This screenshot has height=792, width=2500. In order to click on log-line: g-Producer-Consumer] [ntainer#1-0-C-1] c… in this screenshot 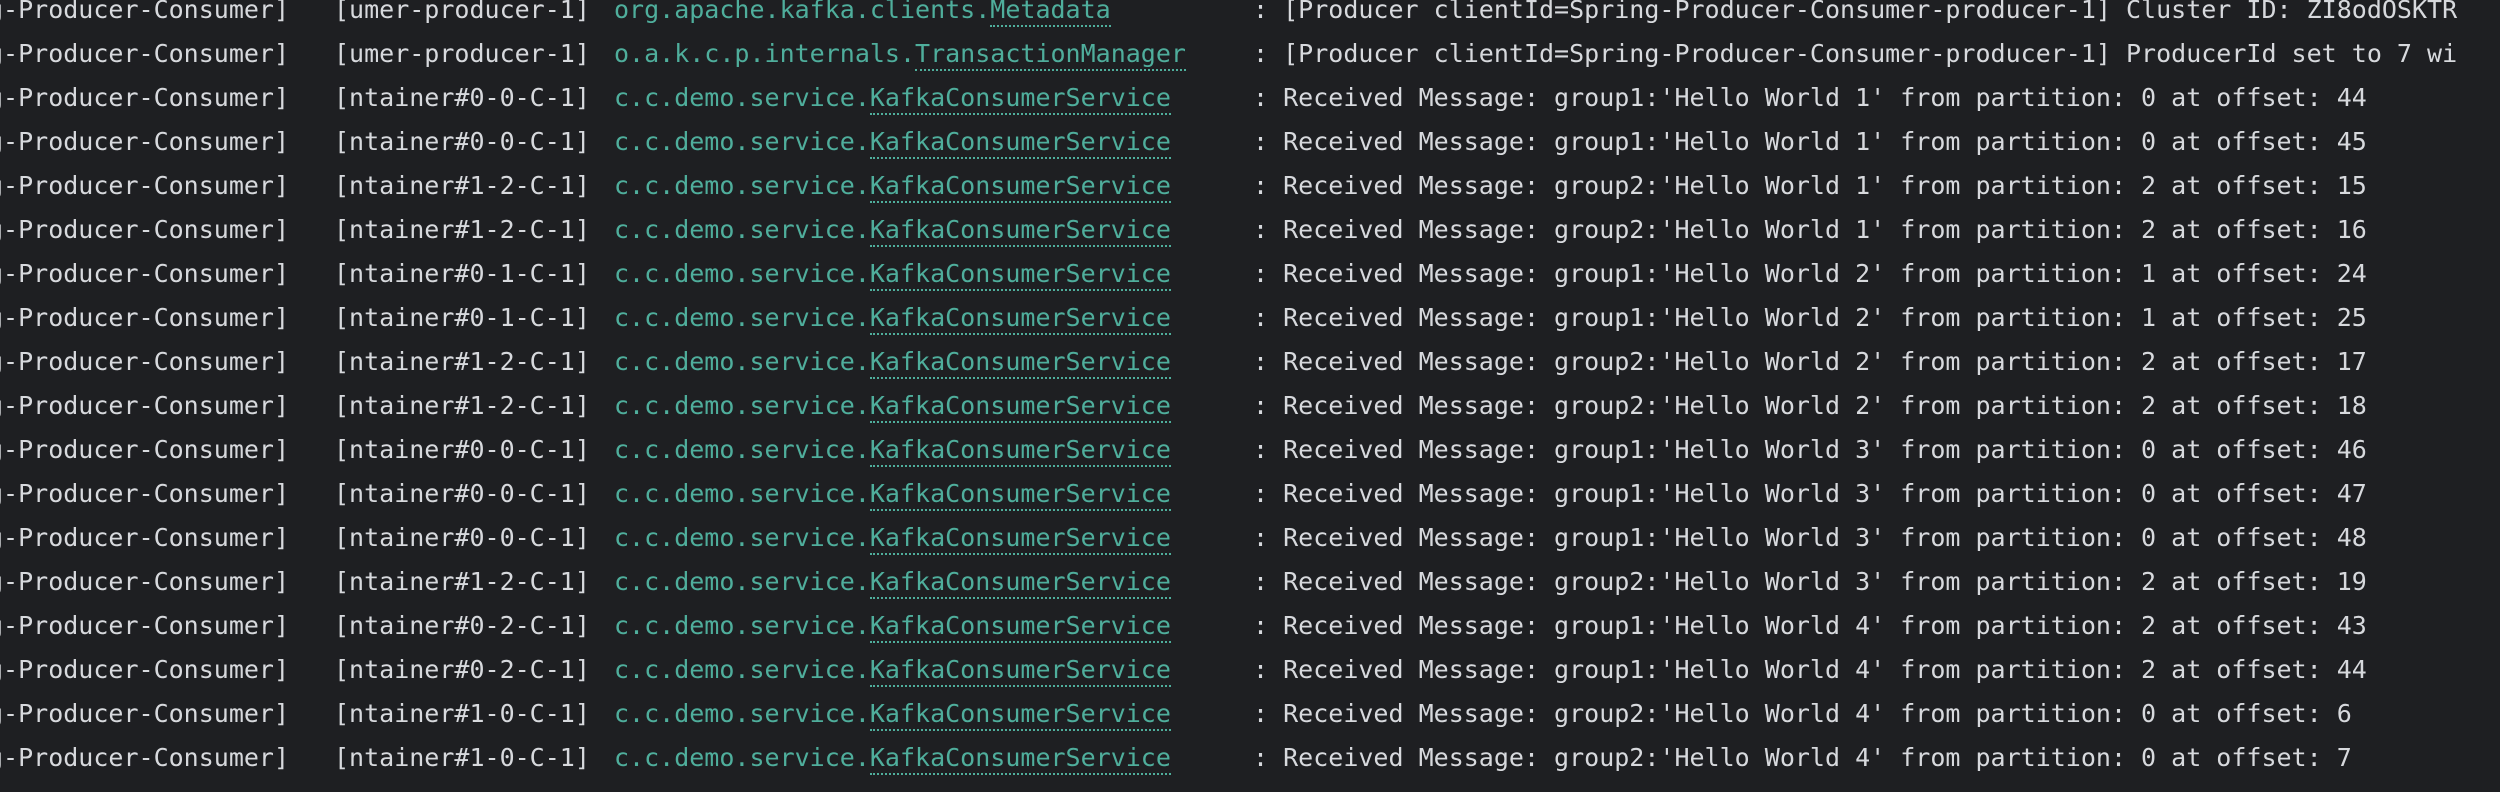, I will do `click(1176, 714)`.